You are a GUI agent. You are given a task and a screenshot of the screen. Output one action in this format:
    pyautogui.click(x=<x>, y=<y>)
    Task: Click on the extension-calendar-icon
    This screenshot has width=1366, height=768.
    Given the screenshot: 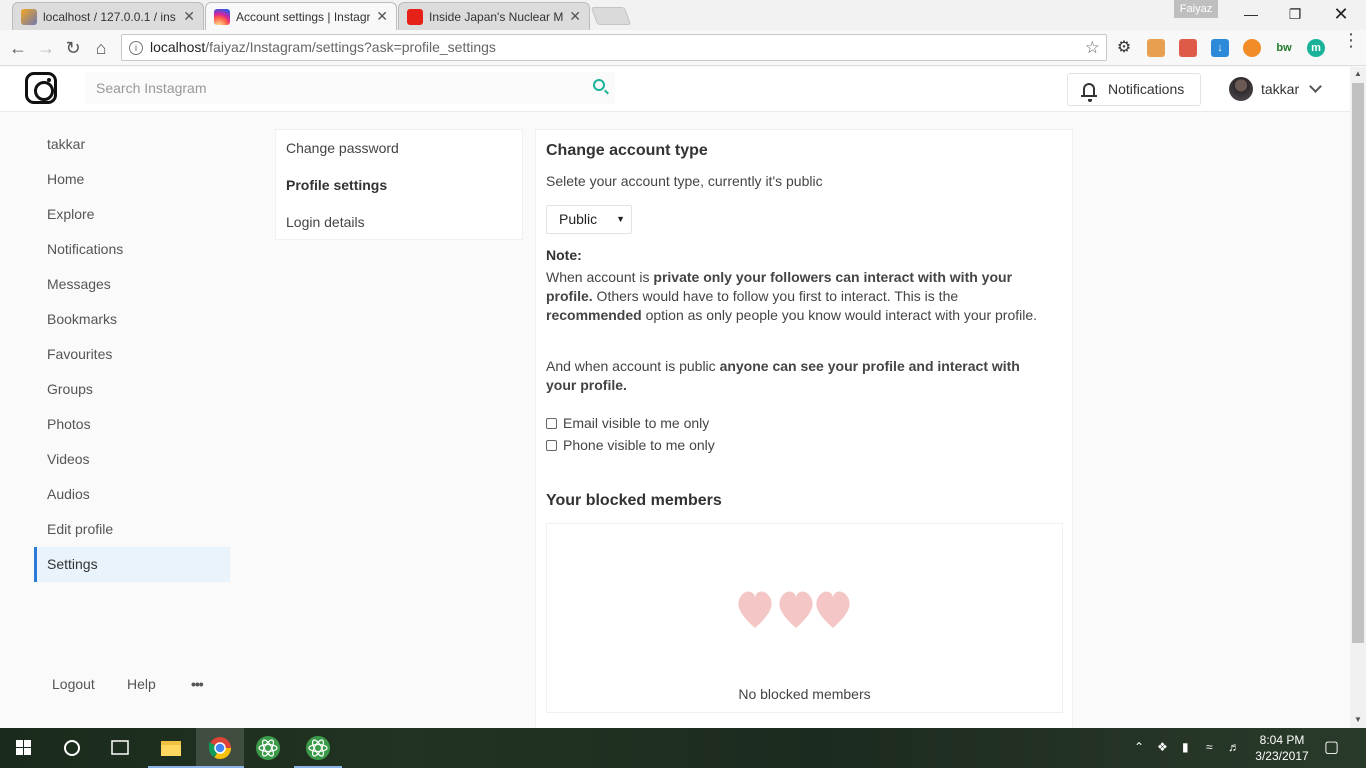 What is the action you would take?
    pyautogui.click(x=1188, y=48)
    